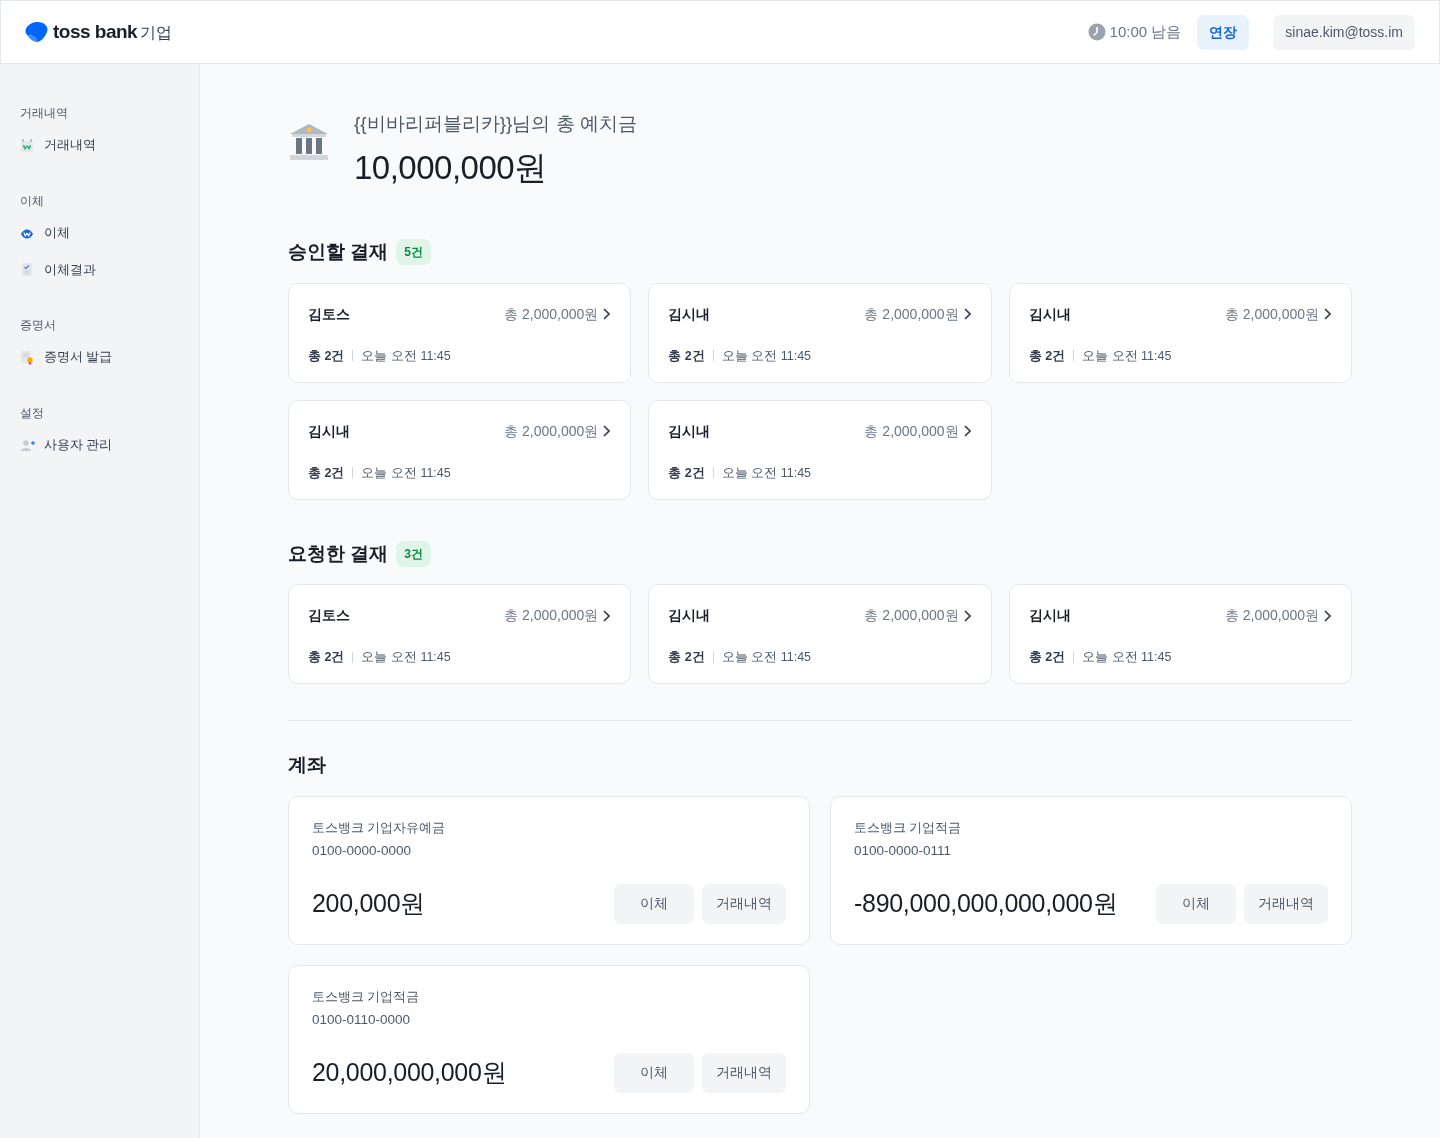 The image size is (1440, 1138). Describe the element at coordinates (95, 31) in the screenshot. I see `logo-text: toss bank` at that location.